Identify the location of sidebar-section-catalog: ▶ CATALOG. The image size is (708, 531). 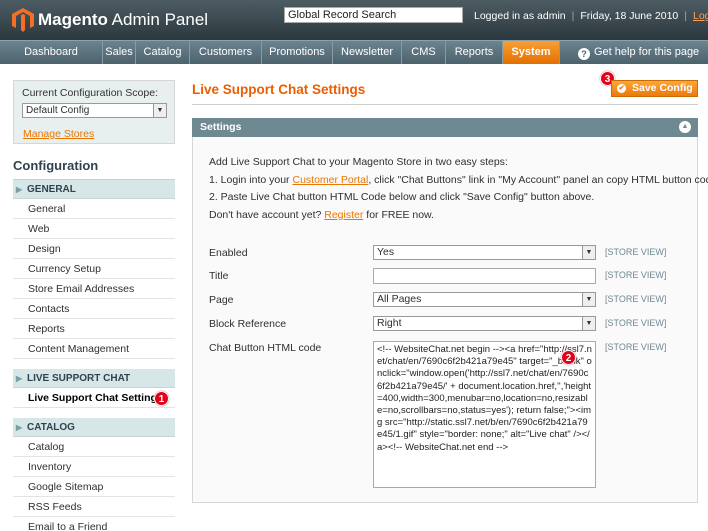
(94, 427).